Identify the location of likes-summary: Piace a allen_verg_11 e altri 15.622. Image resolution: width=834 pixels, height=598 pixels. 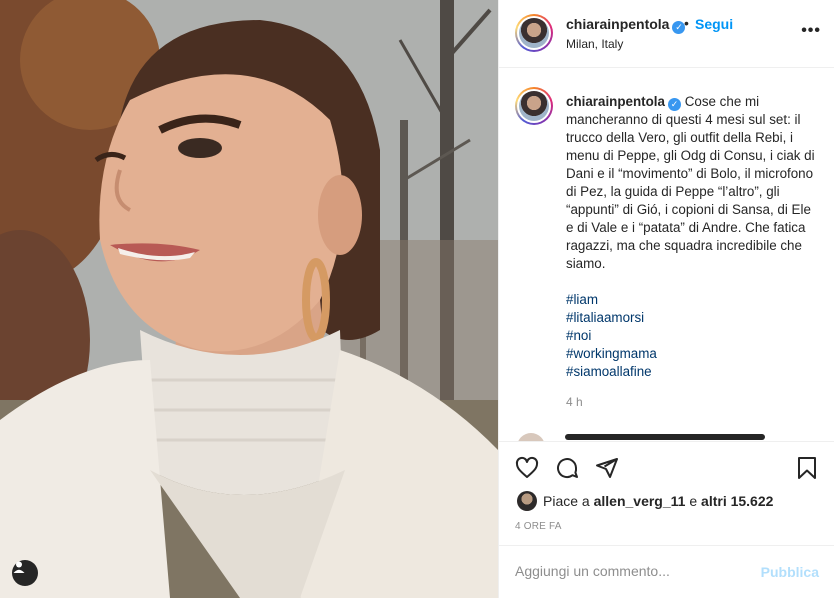
(645, 501).